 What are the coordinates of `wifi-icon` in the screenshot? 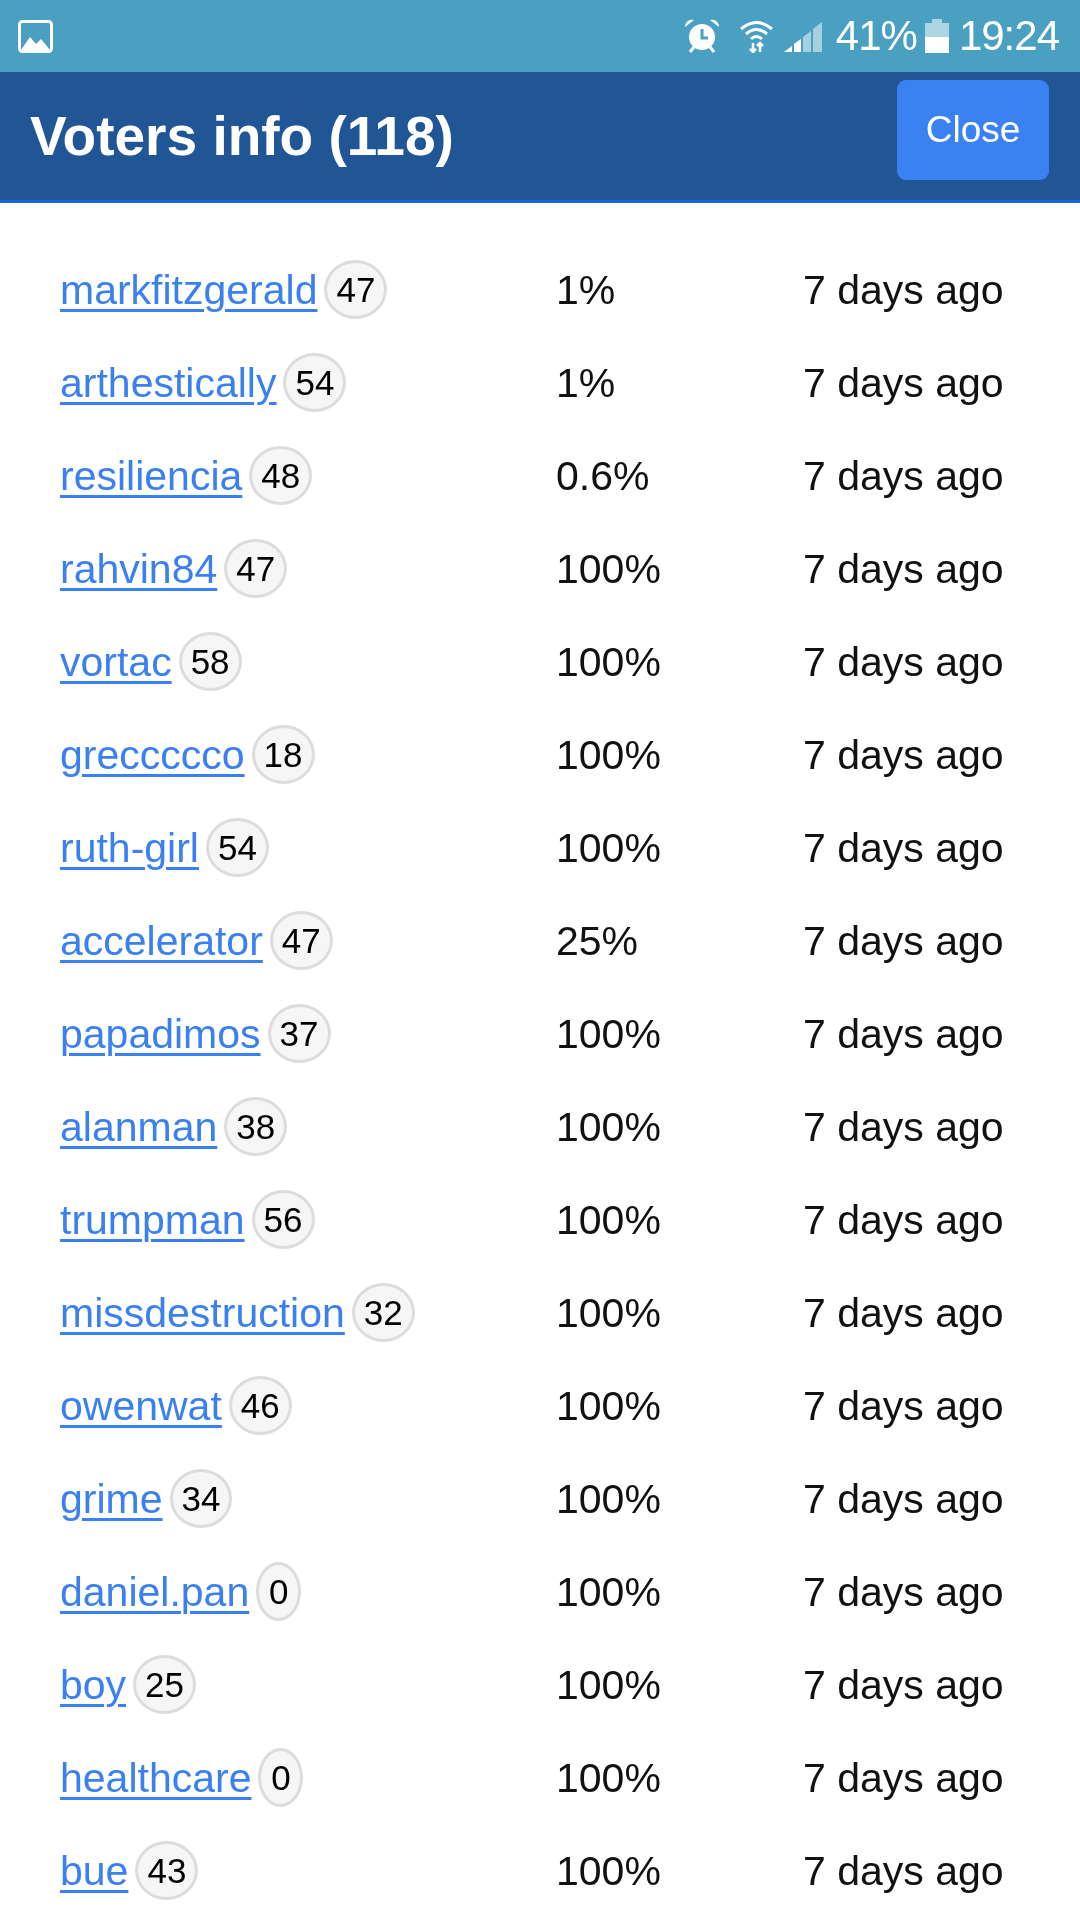 It's located at (756, 36).